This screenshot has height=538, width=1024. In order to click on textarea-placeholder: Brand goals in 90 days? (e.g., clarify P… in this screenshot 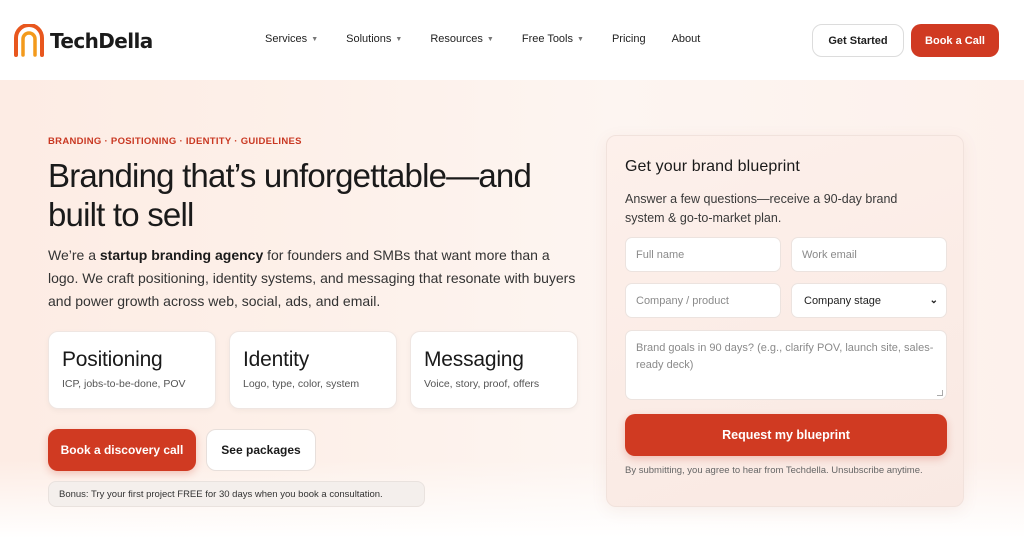, I will do `click(785, 356)`.